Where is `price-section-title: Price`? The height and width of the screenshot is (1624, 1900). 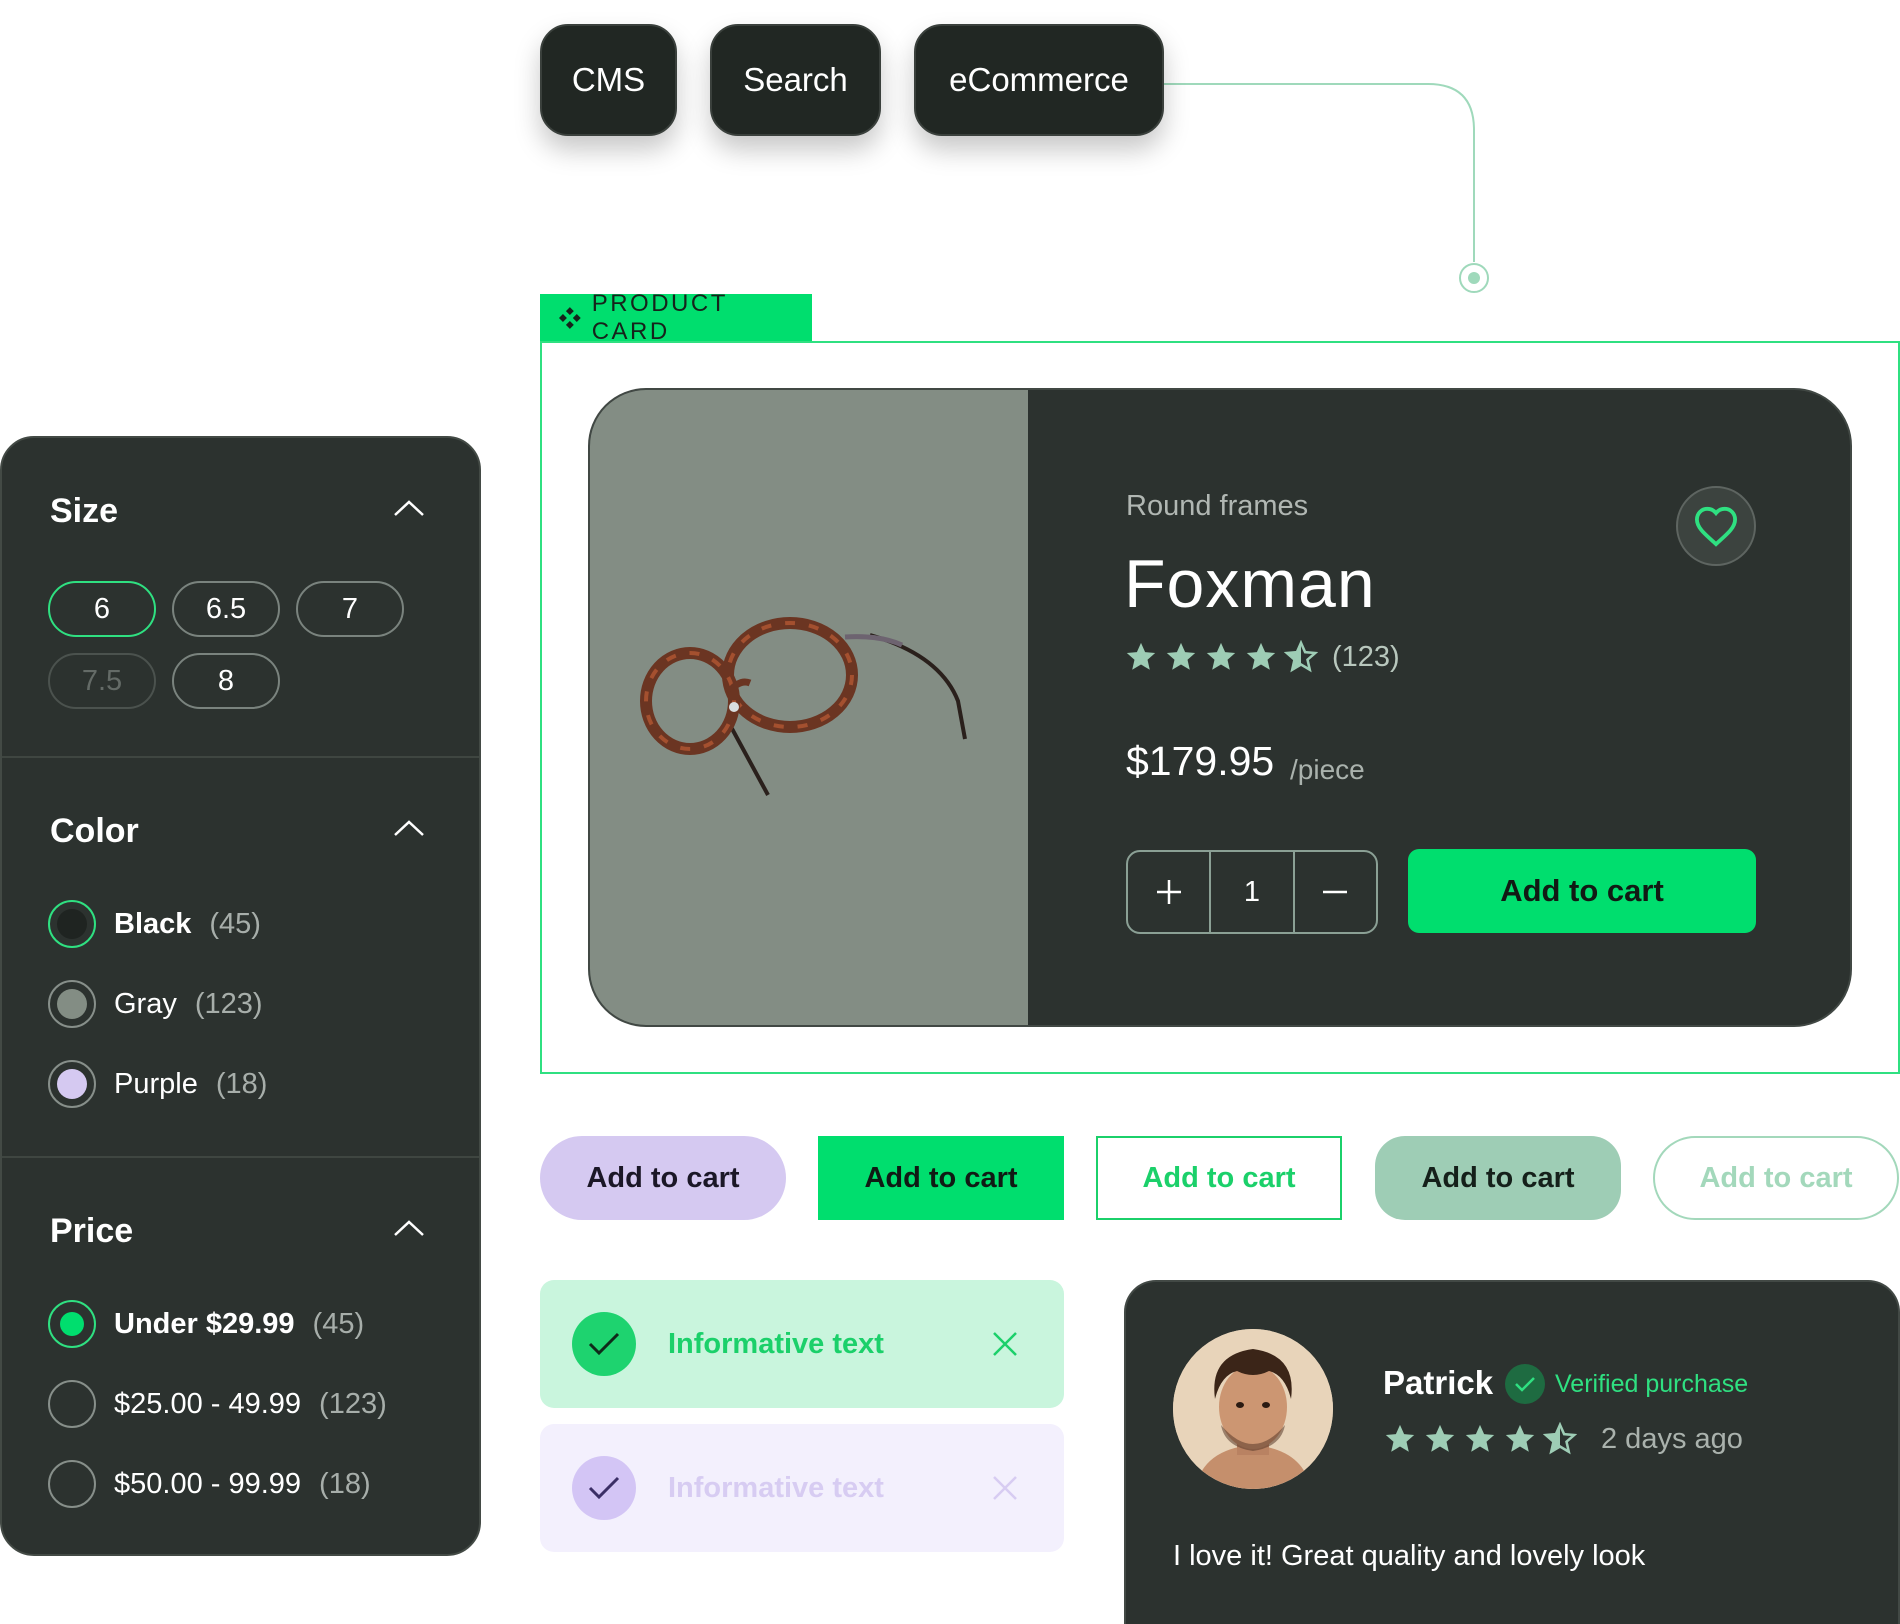
price-section-title: Price is located at coordinates (92, 1231).